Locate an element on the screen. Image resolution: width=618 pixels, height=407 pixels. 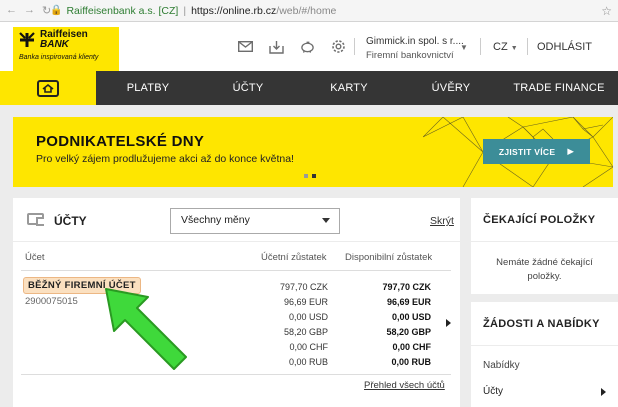
nav-cards: KARTY is located at coordinates (349, 88).